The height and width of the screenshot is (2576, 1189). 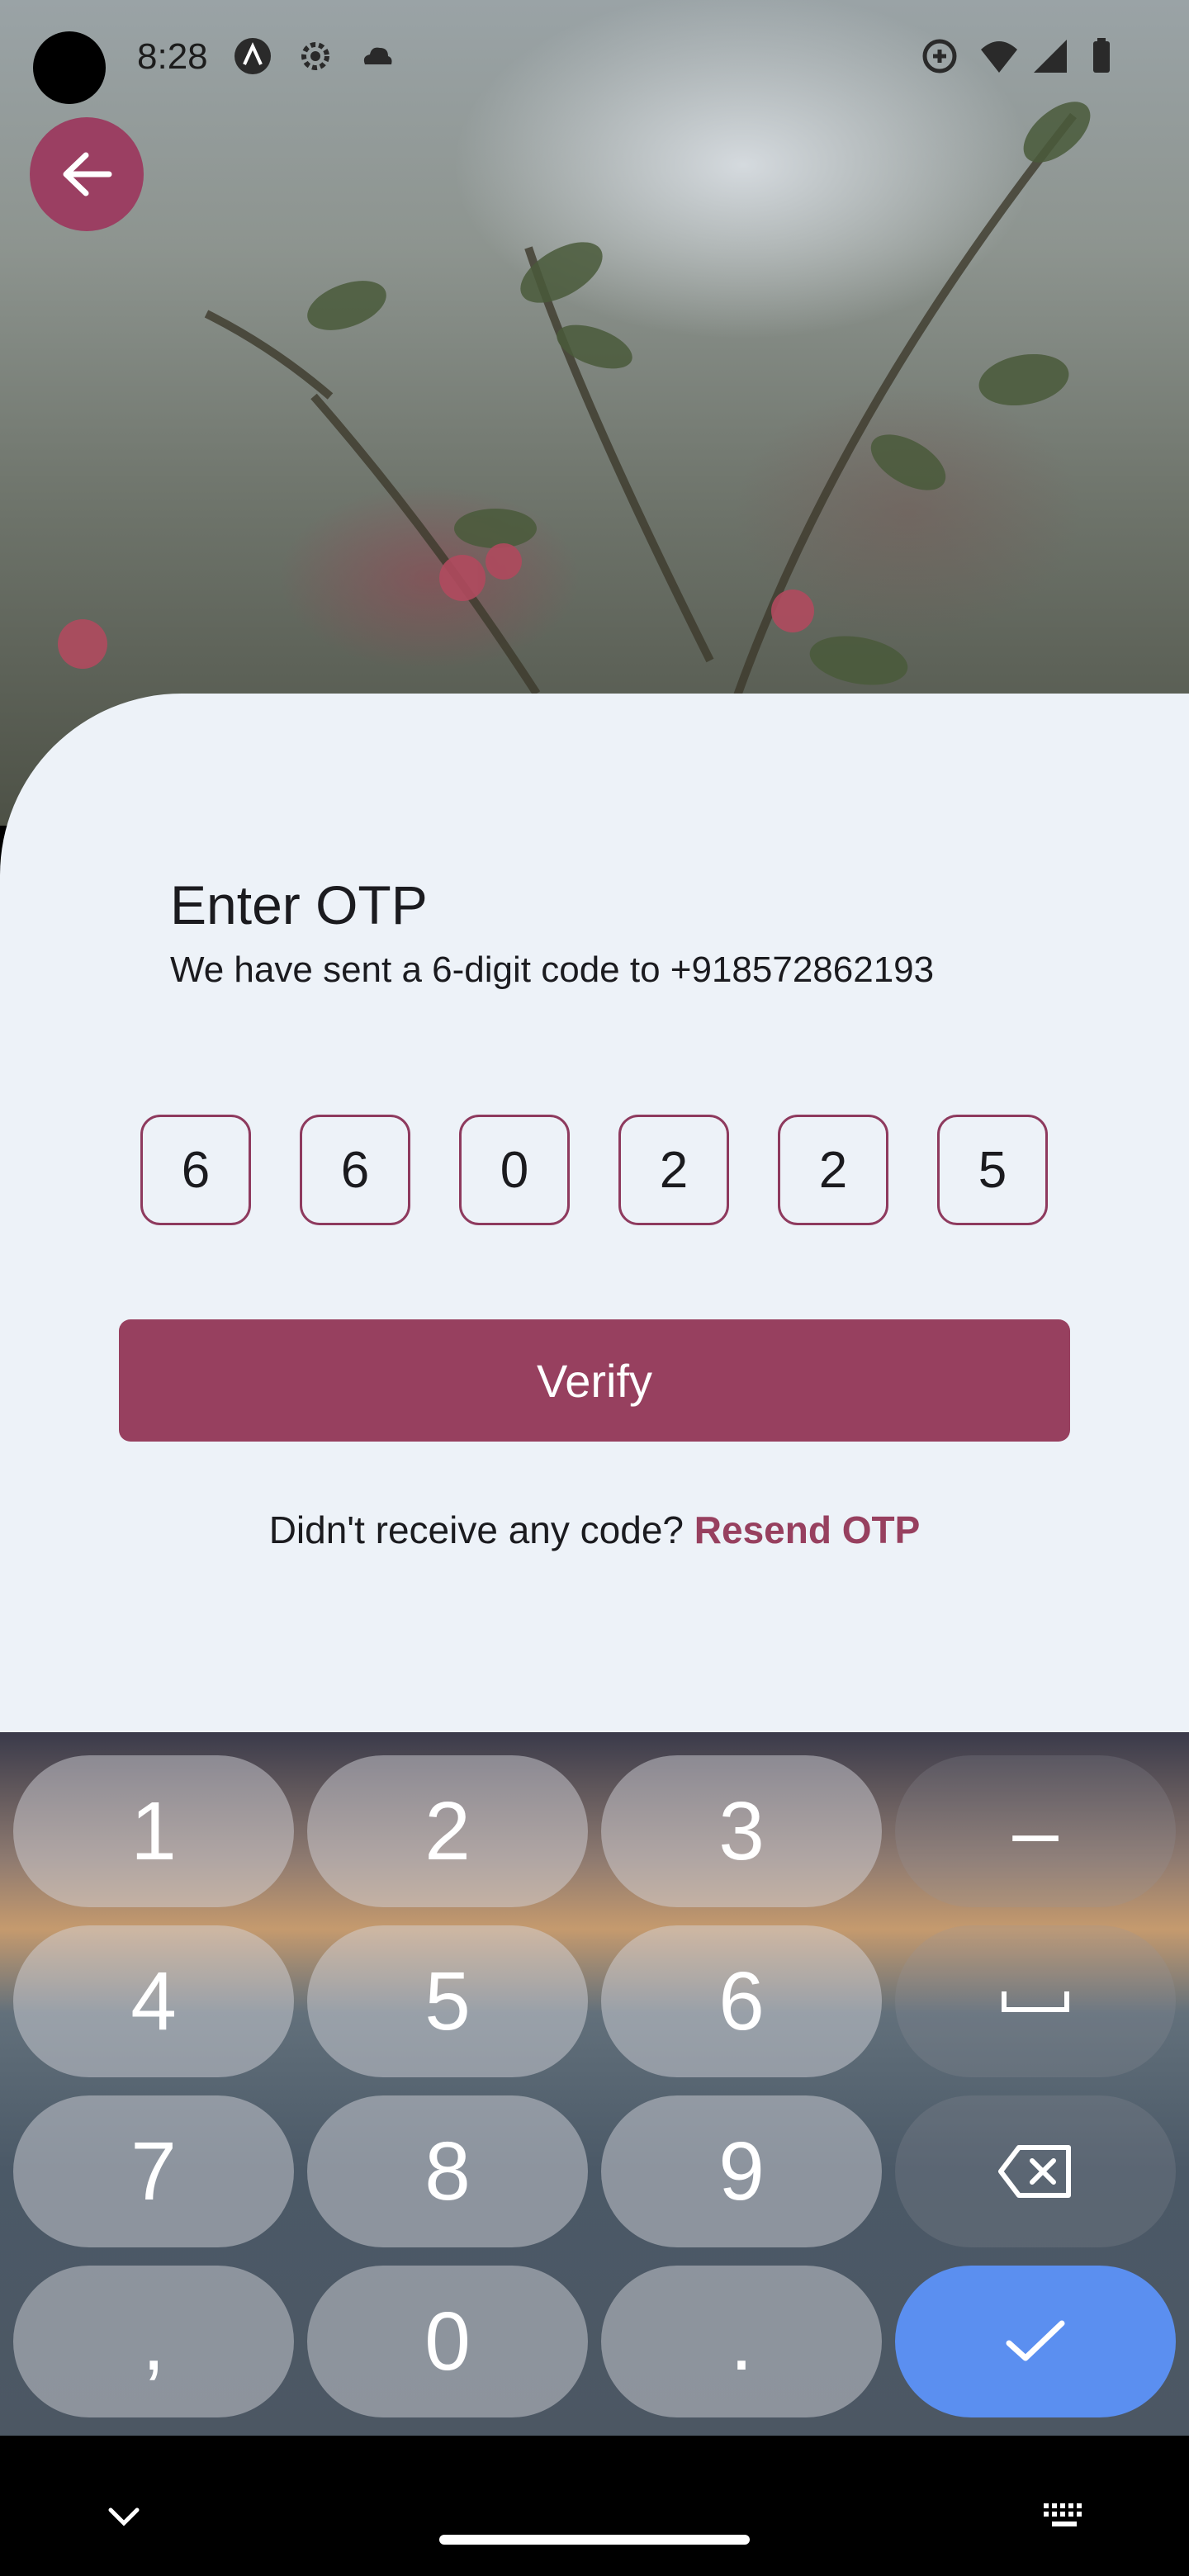 What do you see at coordinates (299, 904) in the screenshot?
I see `page-title: Enter OTP` at bounding box center [299, 904].